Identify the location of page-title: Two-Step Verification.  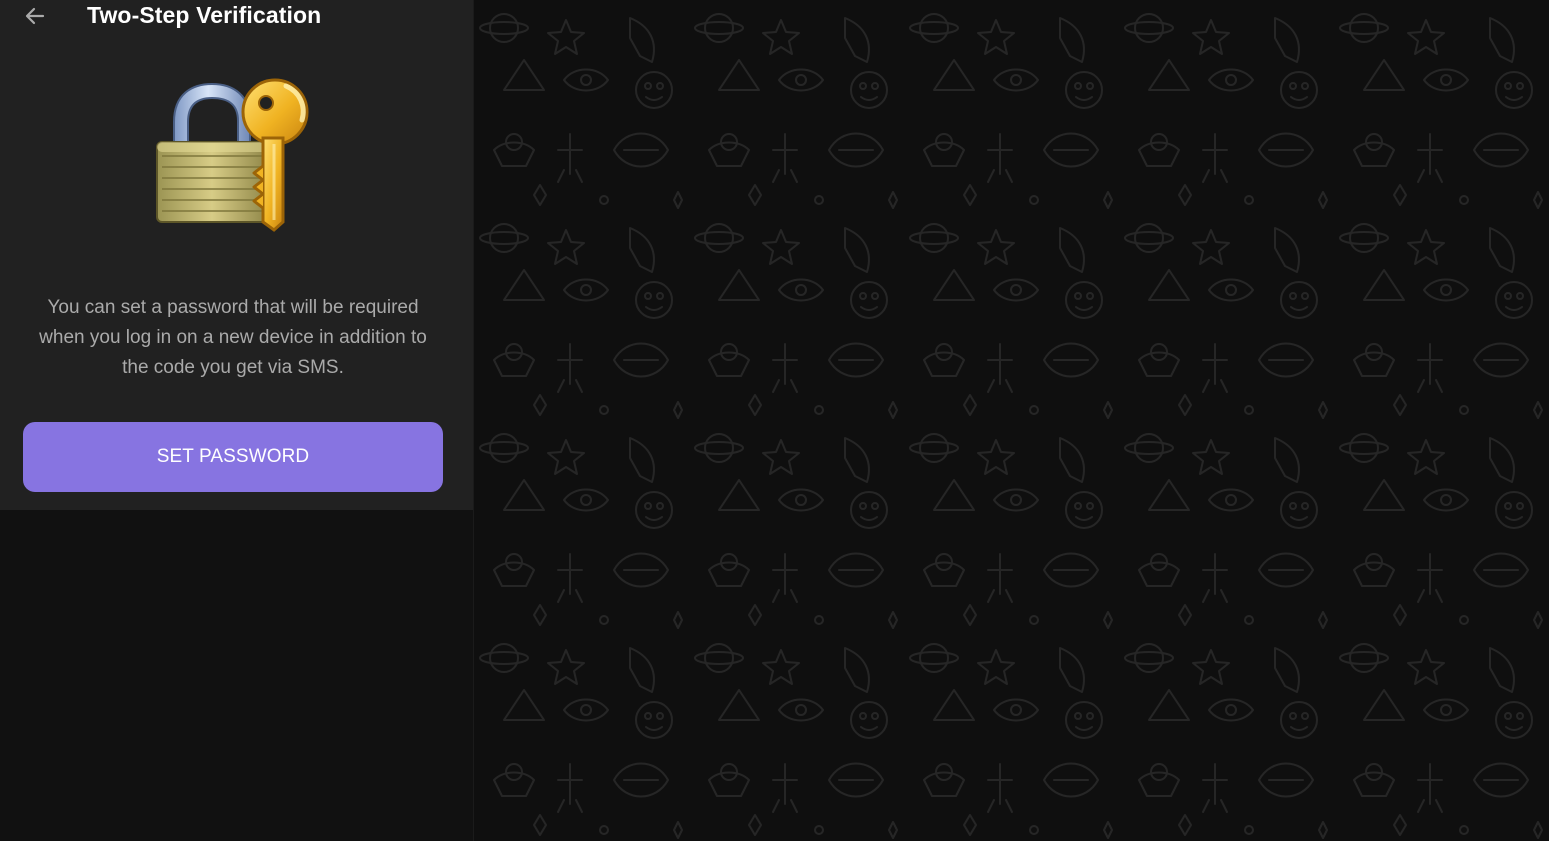
(204, 15).